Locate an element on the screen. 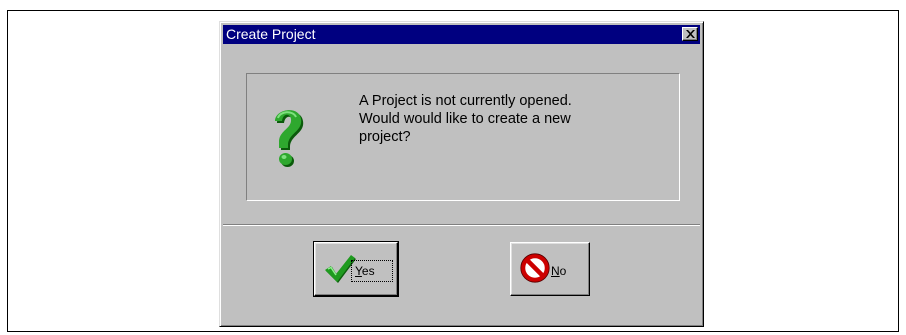 This screenshot has width=906, height=335. yes-button: Yes is located at coordinates (356, 269).